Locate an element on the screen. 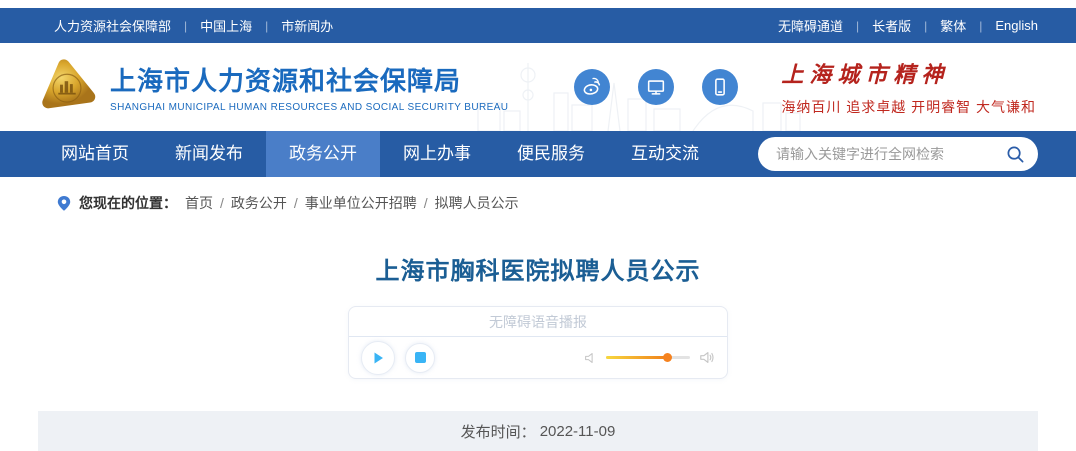 The width and height of the screenshot is (1076, 451). link-mohrss: 人力资源社会保障部 is located at coordinates (112, 25).